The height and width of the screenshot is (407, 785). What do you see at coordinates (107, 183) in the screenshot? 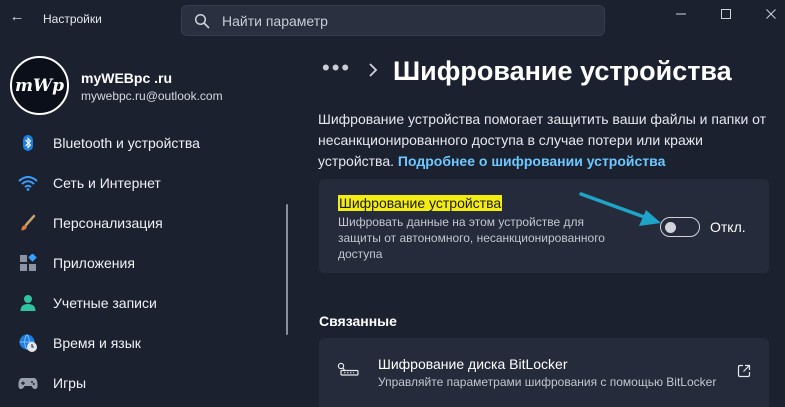
I see `sidebar-item-label: Сеть и Интернет` at bounding box center [107, 183].